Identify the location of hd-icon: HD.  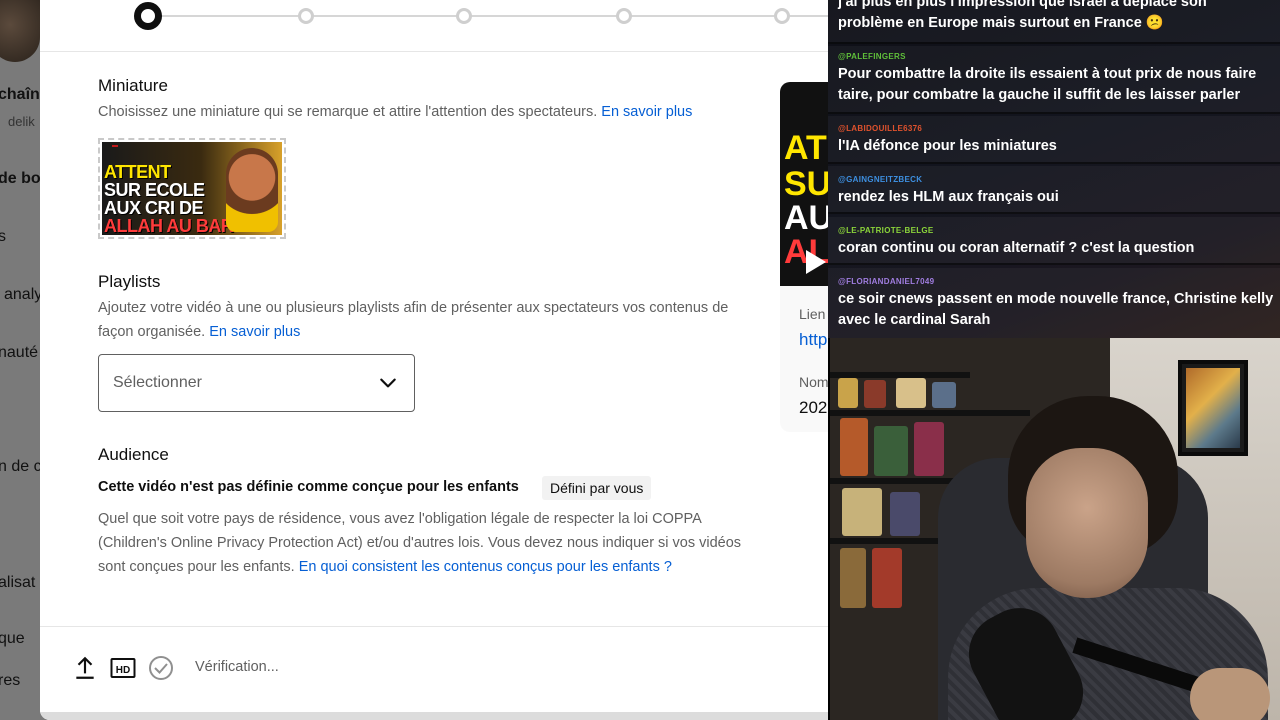
(123, 668).